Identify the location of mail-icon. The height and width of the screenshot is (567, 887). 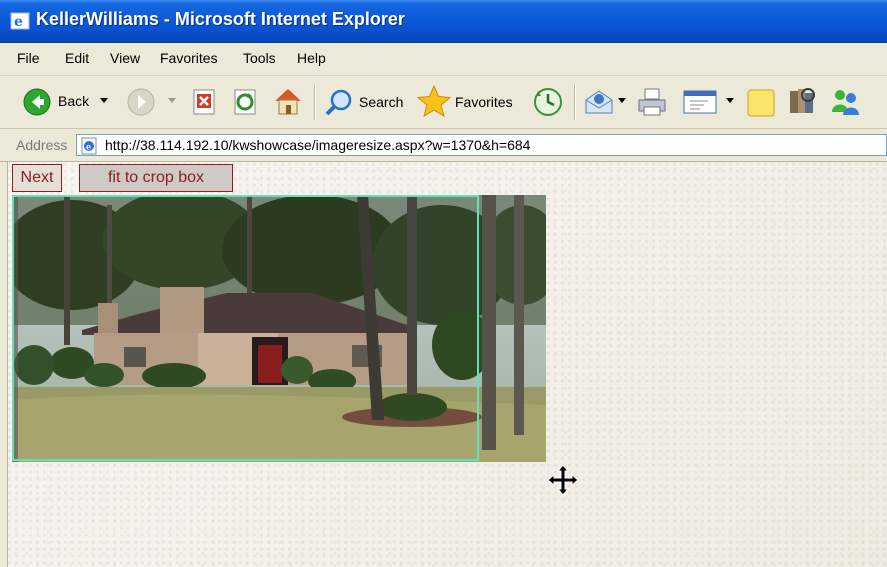
(599, 102).